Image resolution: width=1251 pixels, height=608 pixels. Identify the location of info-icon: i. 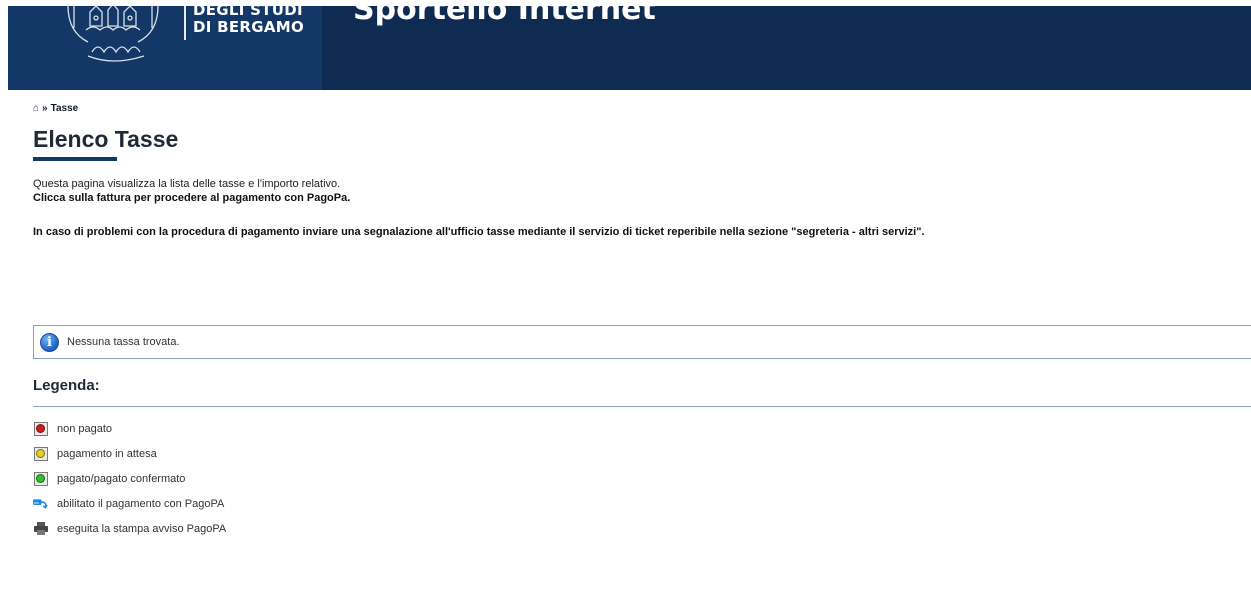
(49, 342).